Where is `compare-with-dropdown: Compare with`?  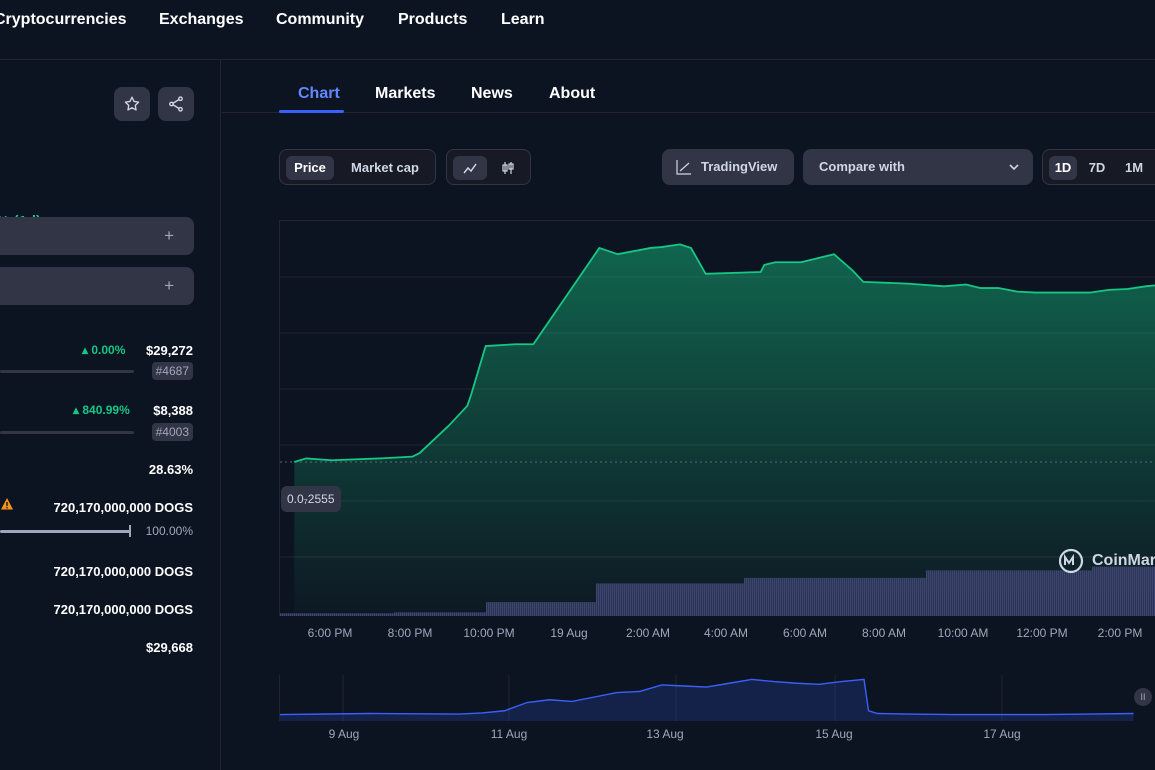 compare-with-dropdown: Compare with is located at coordinates (918, 167).